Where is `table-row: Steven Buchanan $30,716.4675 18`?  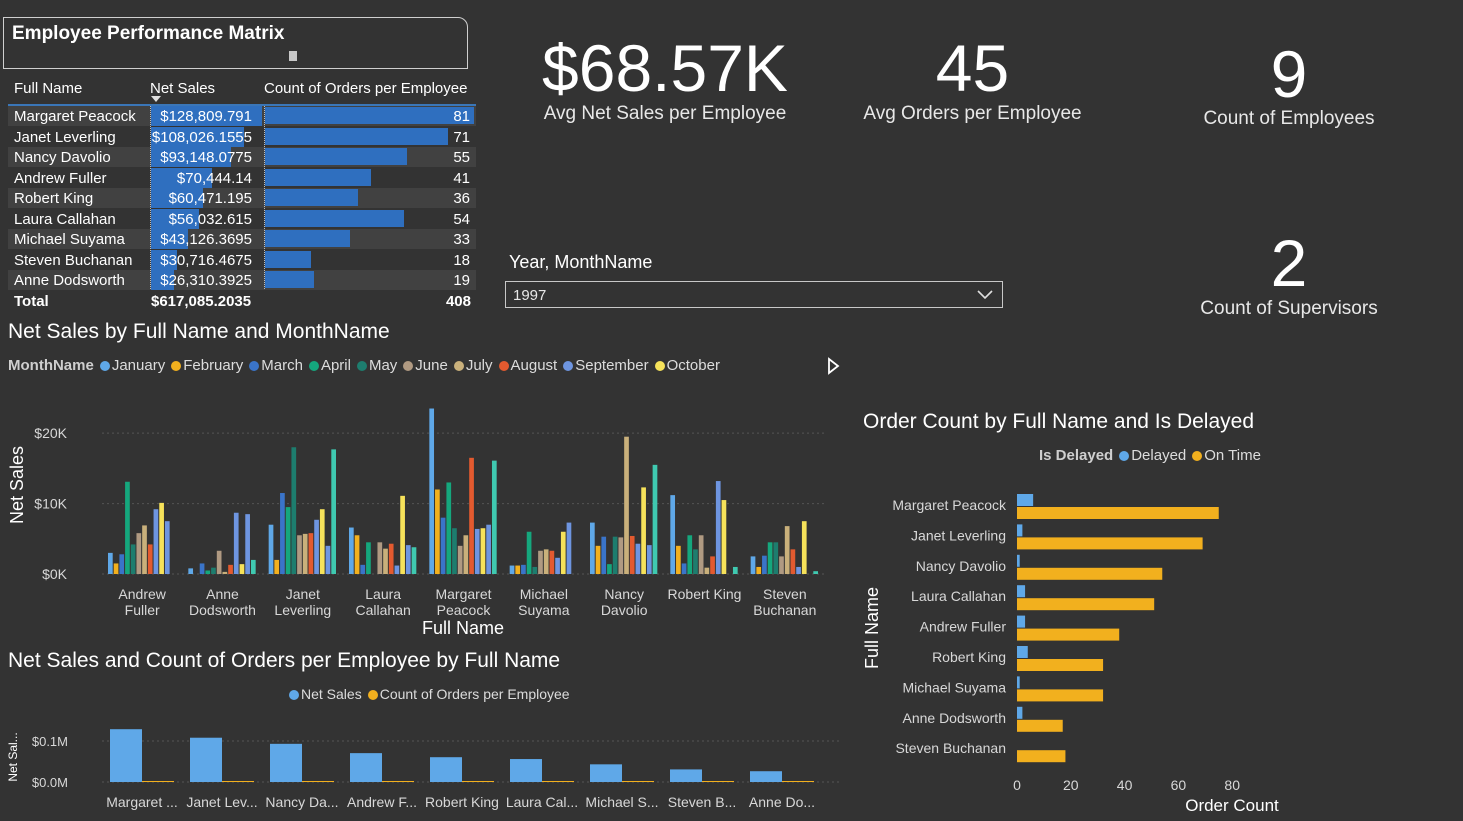 table-row: Steven Buchanan $30,716.4675 18 is located at coordinates (242, 259).